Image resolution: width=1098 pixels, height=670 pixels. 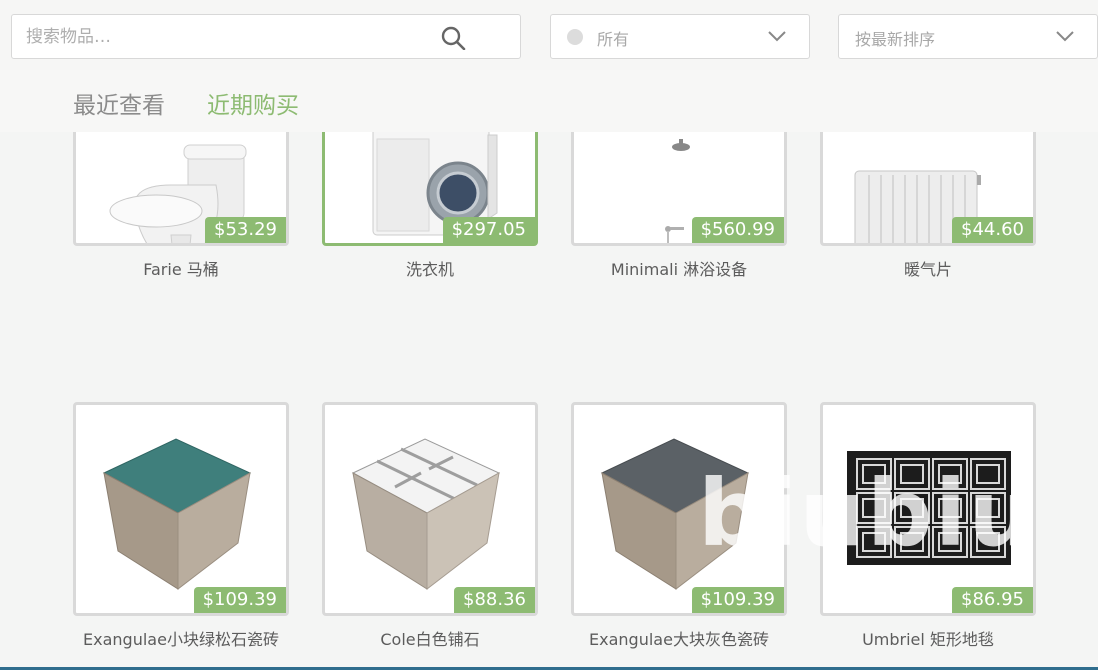 What do you see at coordinates (549, 35) in the screenshot?
I see `filter-bar: 所有 按最新排序` at bounding box center [549, 35].